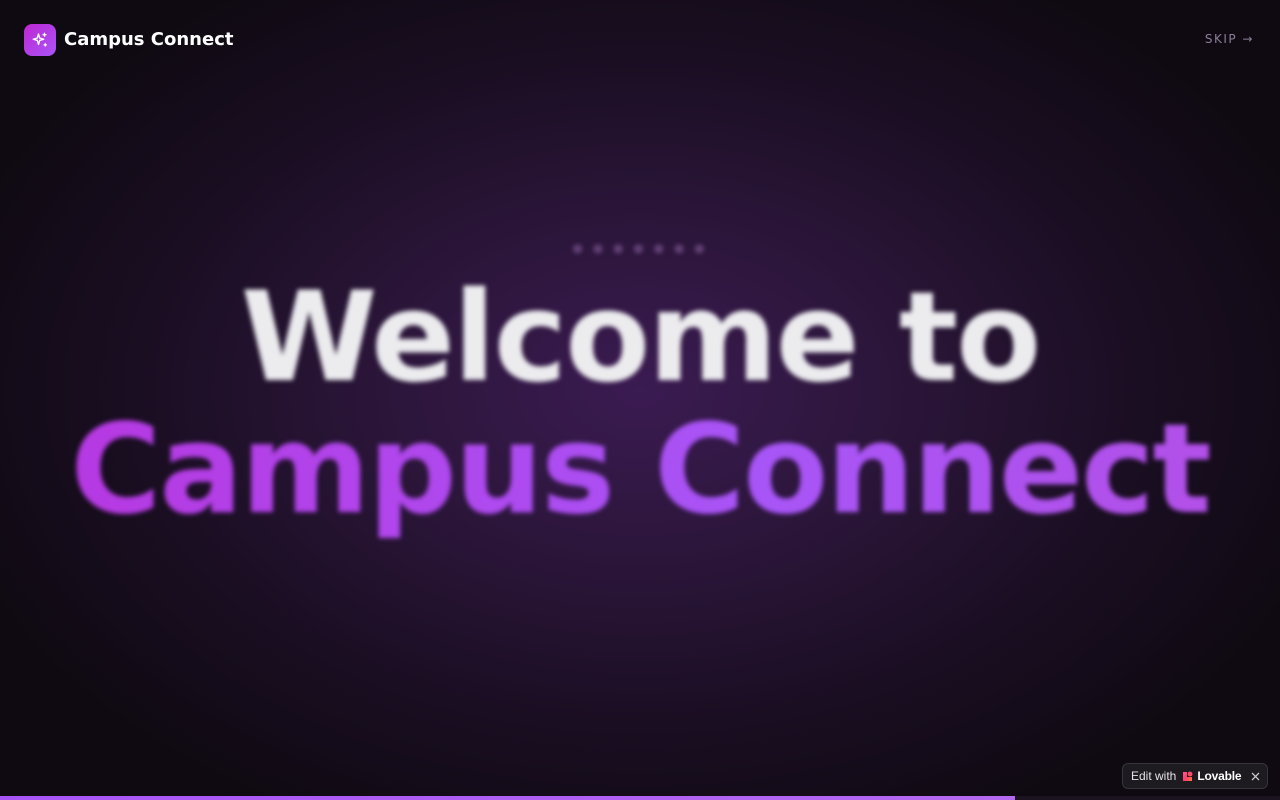 Image resolution: width=1280 pixels, height=800 pixels. Describe the element at coordinates (1255, 776) in the screenshot. I see `close-icon` at that location.